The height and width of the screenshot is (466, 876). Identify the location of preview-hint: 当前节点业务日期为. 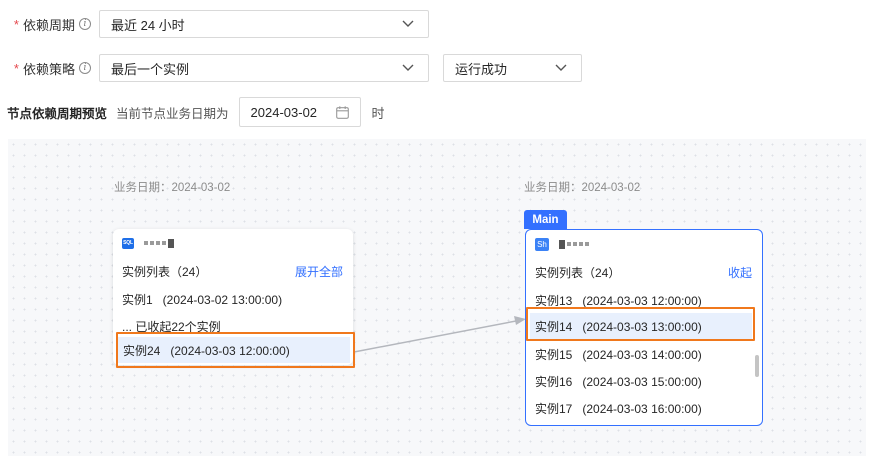
(172, 113).